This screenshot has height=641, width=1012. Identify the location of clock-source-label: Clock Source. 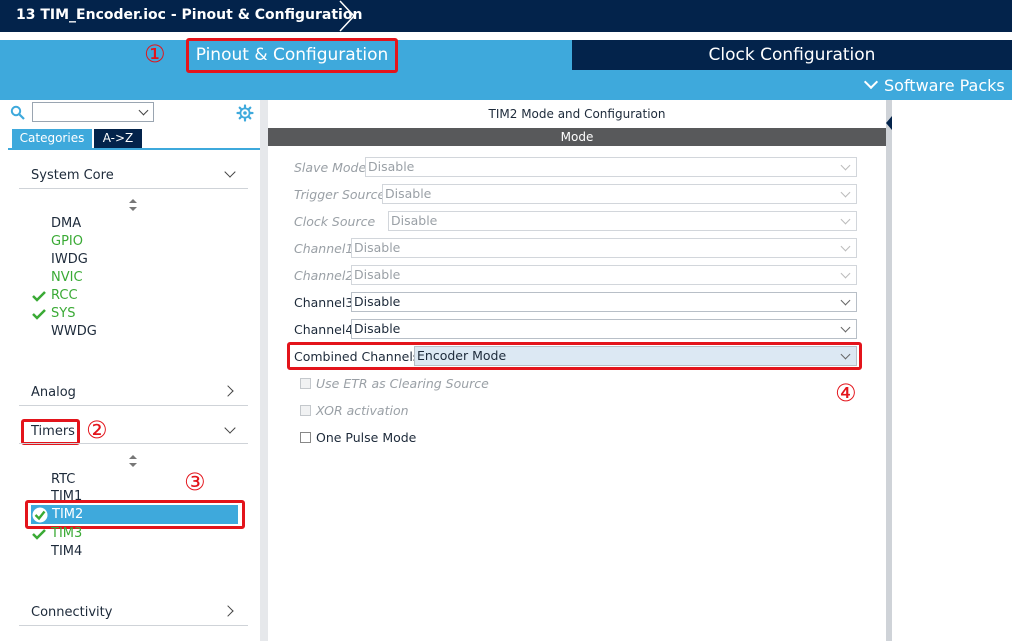
(335, 221).